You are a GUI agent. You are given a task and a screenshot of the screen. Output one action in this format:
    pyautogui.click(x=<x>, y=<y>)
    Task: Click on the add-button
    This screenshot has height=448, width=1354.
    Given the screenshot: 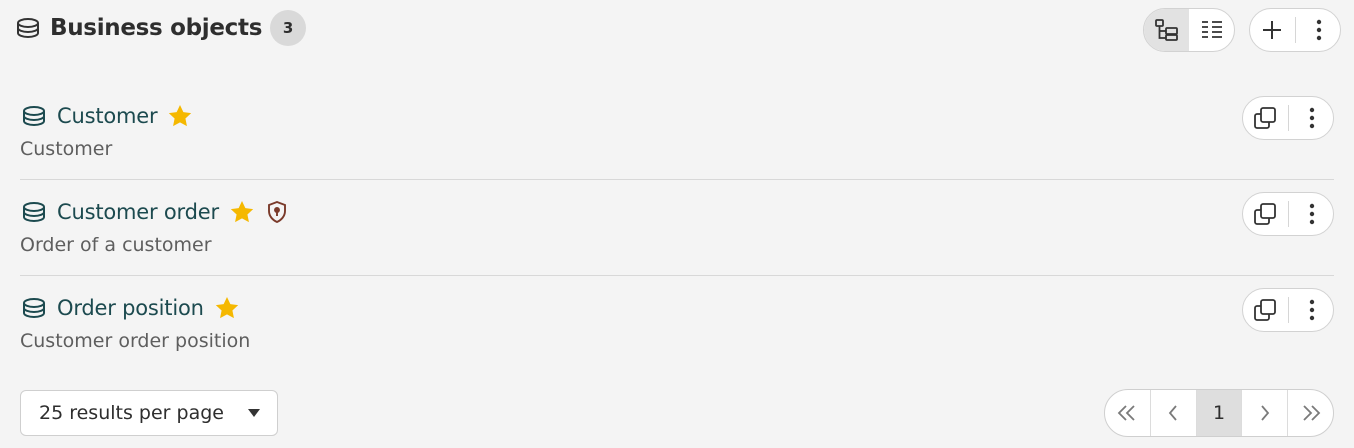 What is the action you would take?
    pyautogui.click(x=1272, y=30)
    